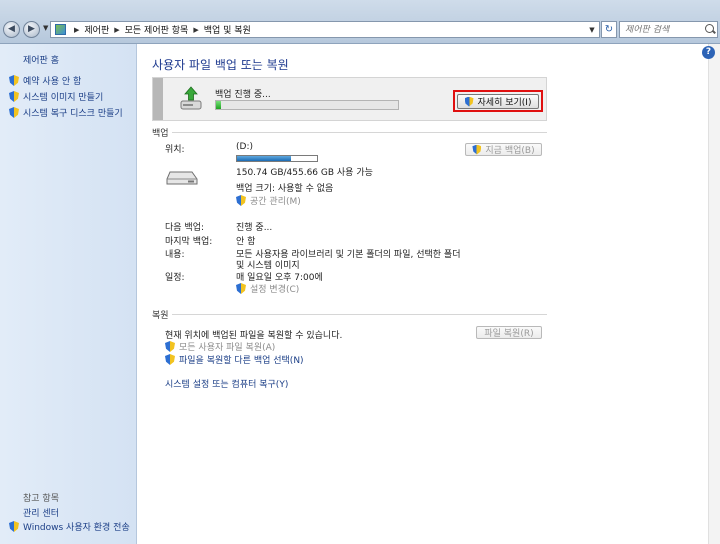 The image size is (720, 544). Describe the element at coordinates (63, 98) in the screenshot. I see `sidebar-item-label: 시스템 이미지 만들기` at that location.